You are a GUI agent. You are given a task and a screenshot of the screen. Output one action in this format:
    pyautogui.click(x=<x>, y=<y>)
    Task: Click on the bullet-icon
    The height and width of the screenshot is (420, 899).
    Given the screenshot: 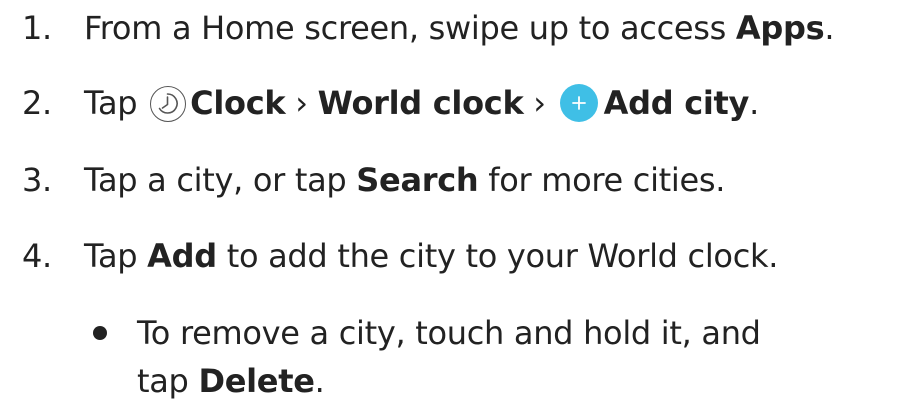 What is the action you would take?
    pyautogui.click(x=100, y=333)
    